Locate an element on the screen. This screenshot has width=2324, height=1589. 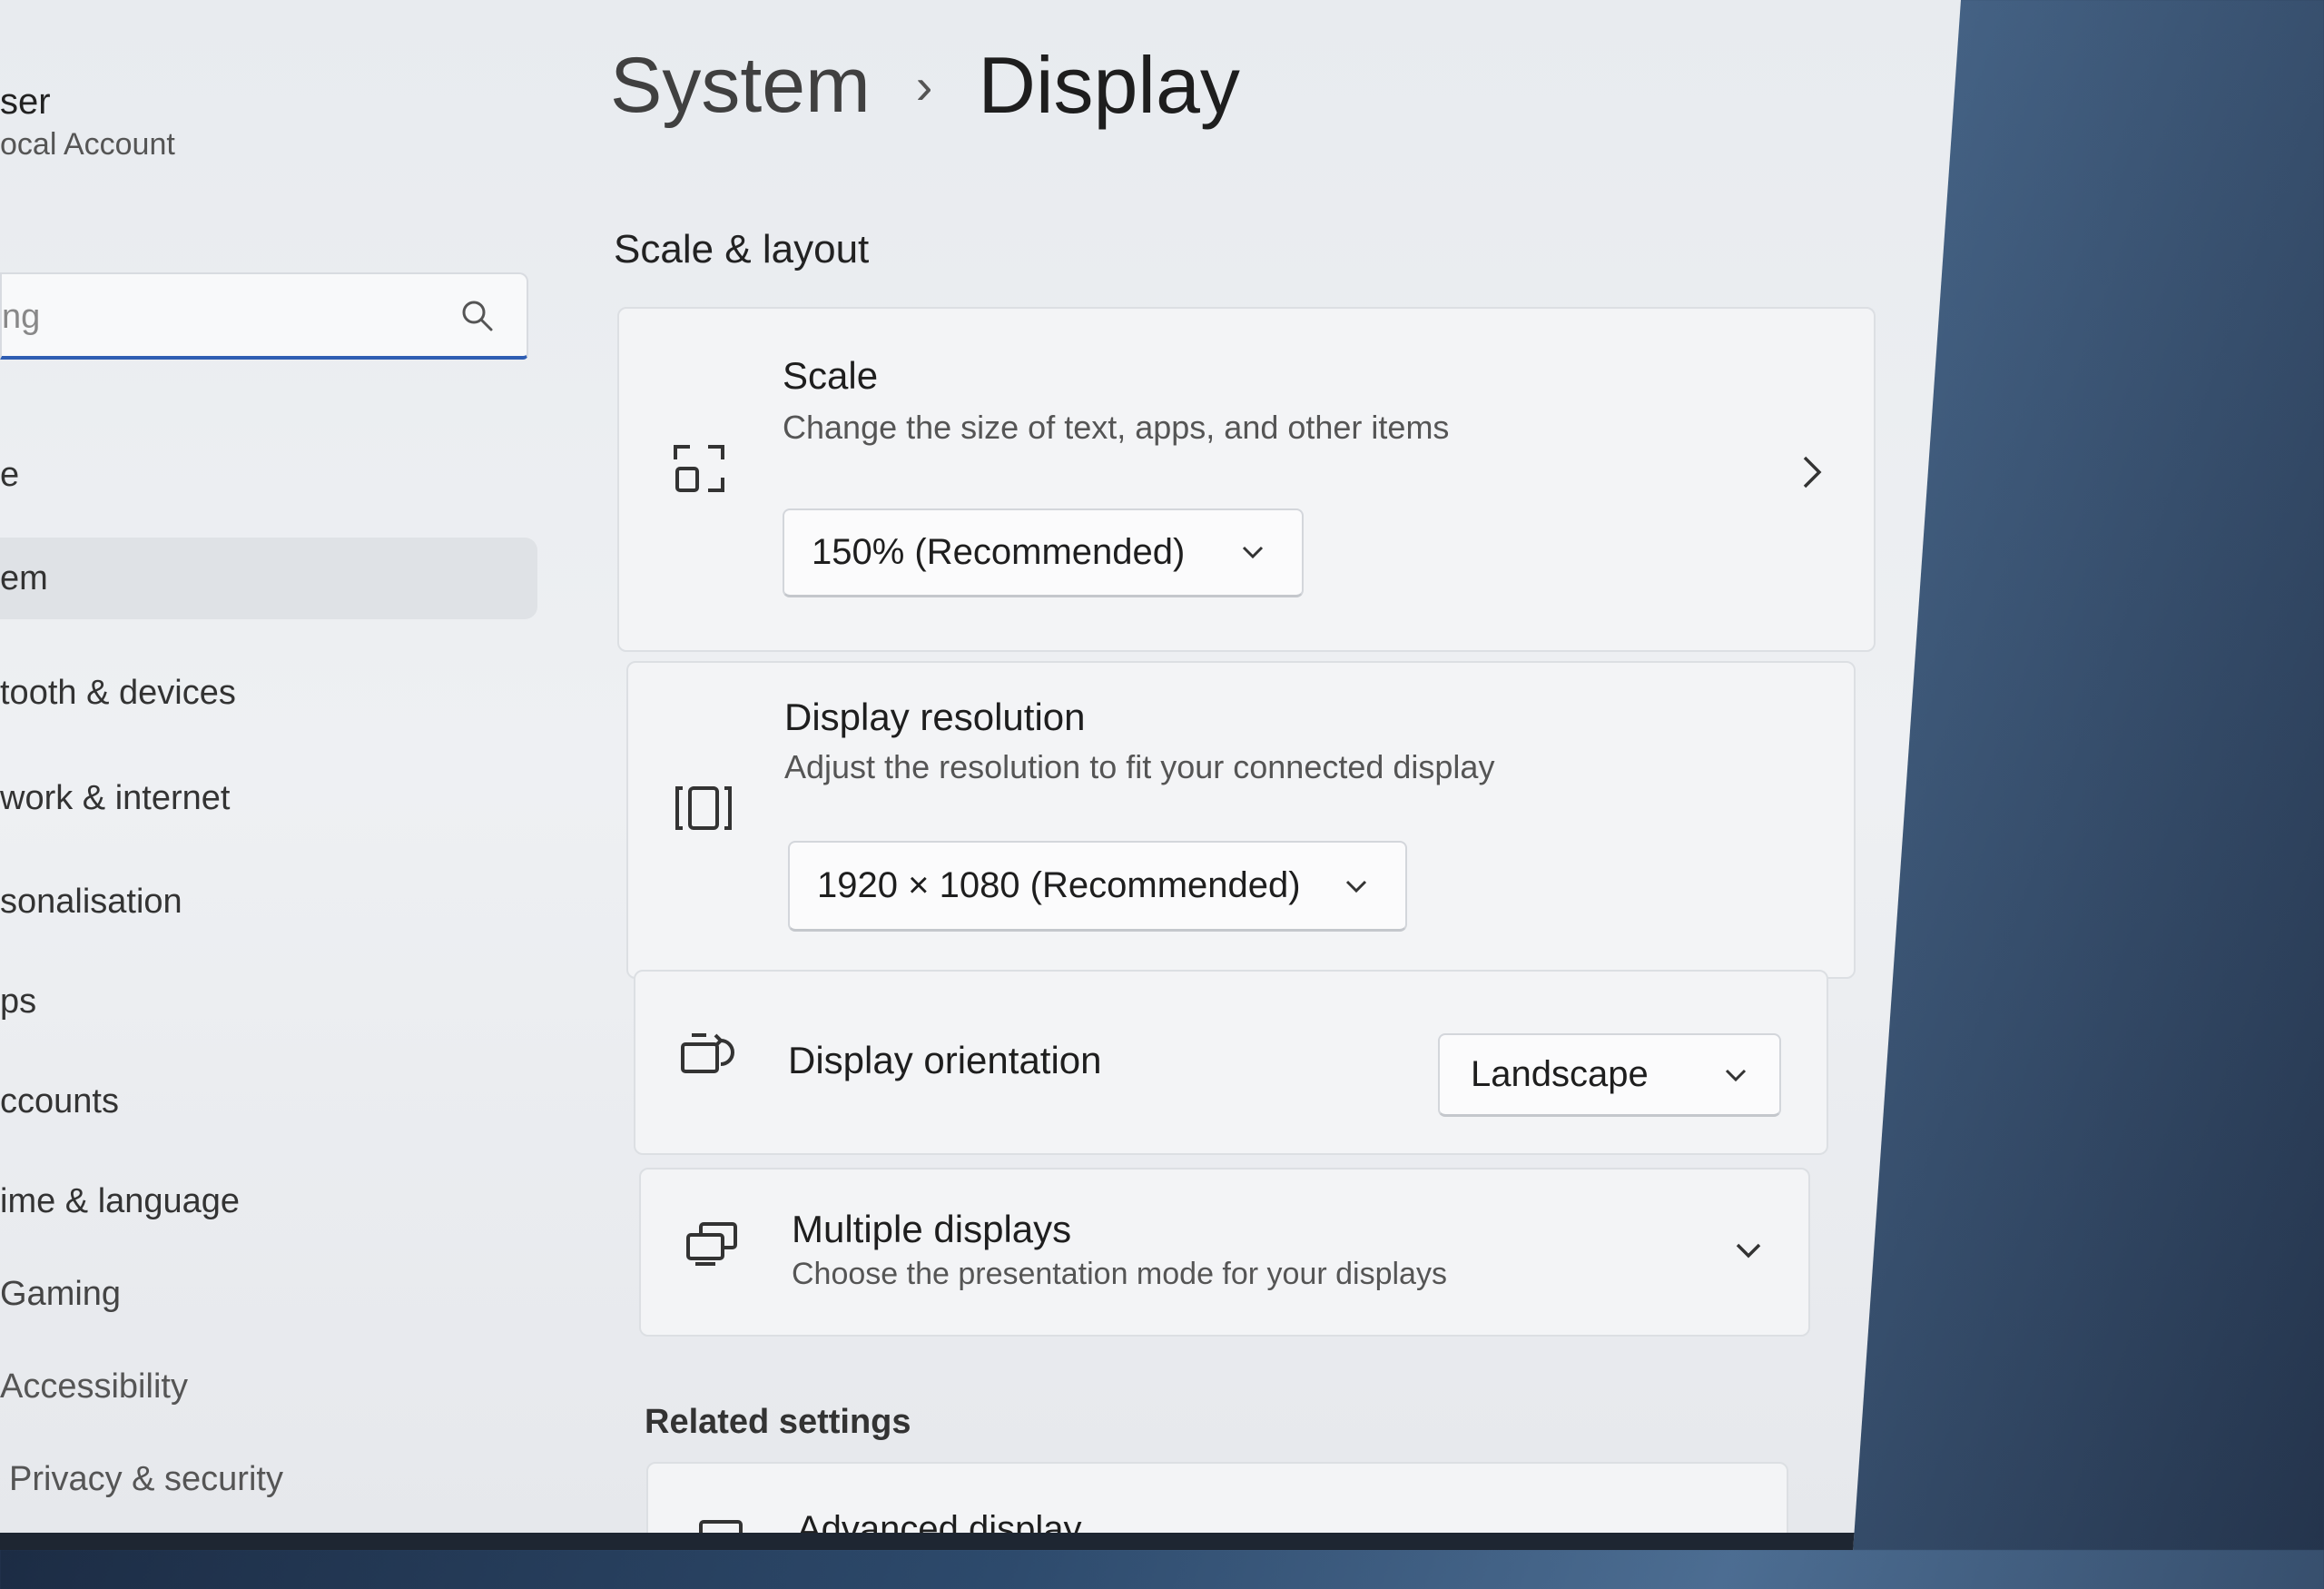
page-title: Display is located at coordinates (1109, 85).